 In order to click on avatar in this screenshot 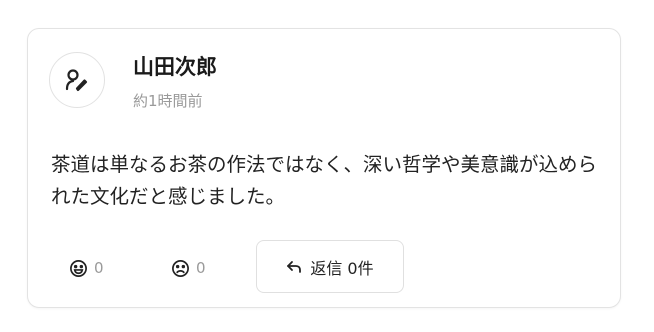, I will do `click(77, 80)`.